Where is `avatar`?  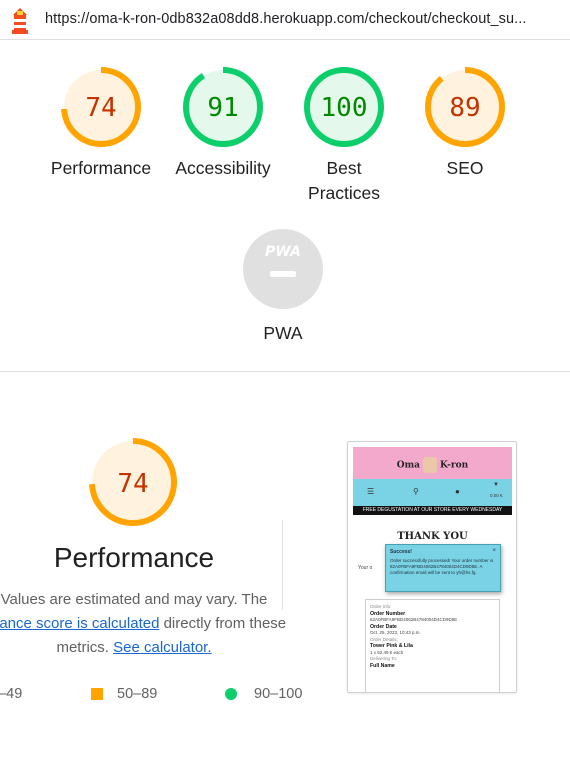
avatar is located at coordinates (430, 465).